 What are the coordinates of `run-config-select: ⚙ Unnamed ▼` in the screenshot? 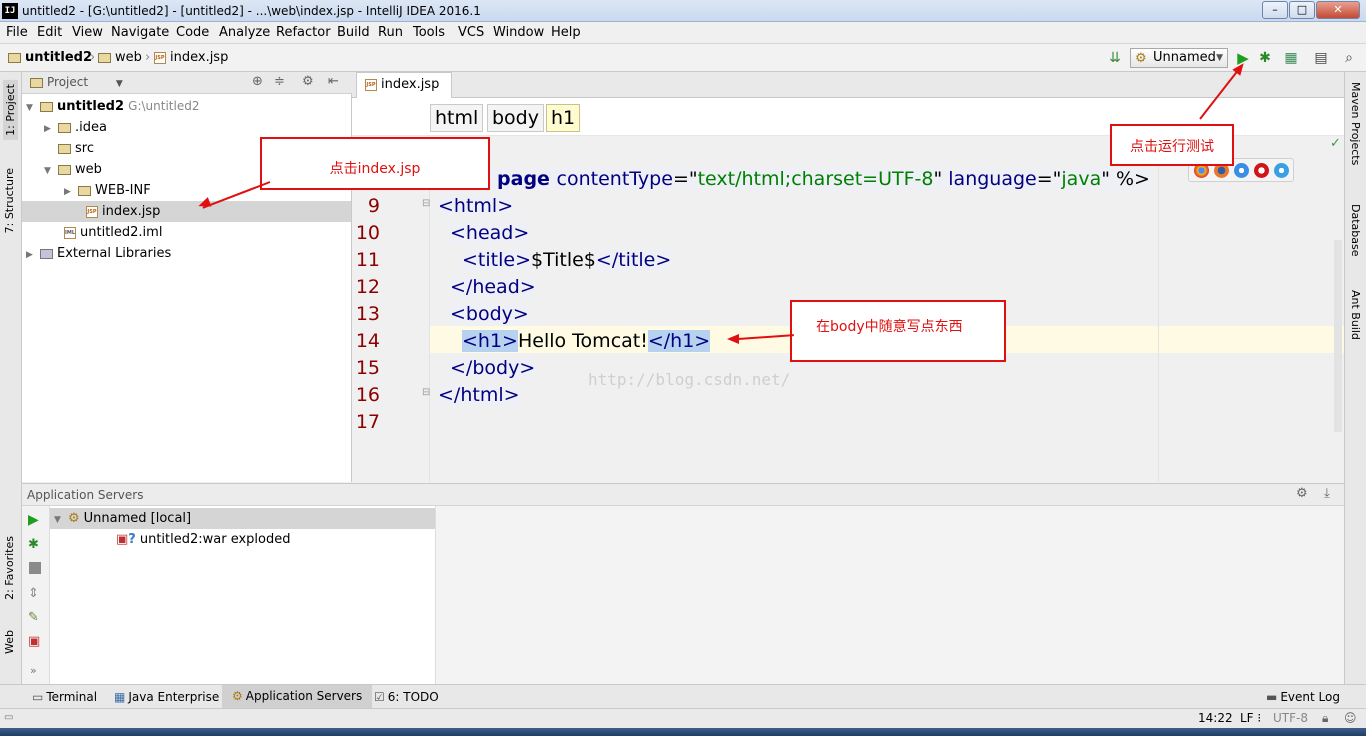 It's located at (1179, 58).